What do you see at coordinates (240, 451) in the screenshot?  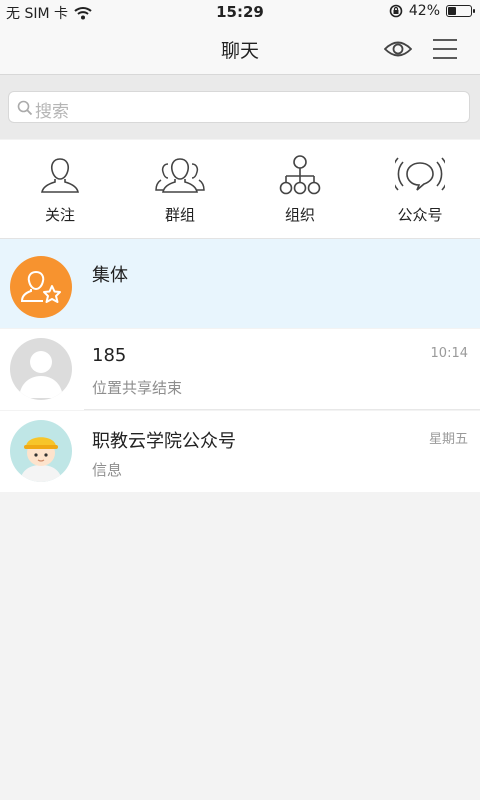 I see `chat-row-zhijiaoyun: 职教云学院公众号 信息 星期五` at bounding box center [240, 451].